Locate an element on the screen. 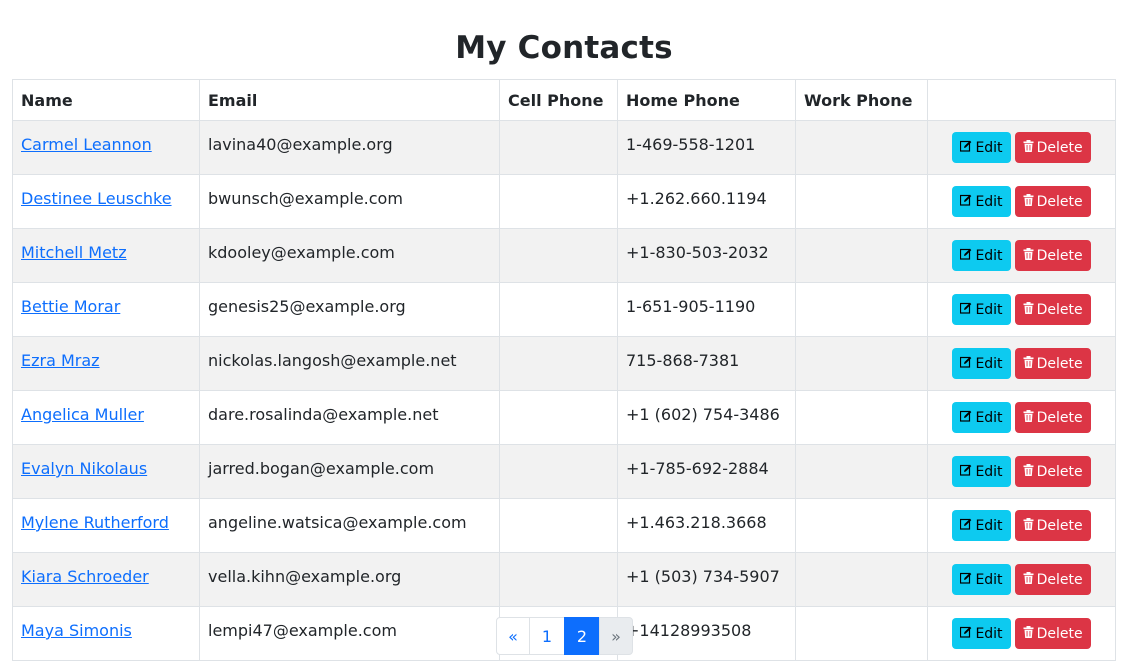 The image size is (1122, 664). cell-home-phone: 715-868-7381 is located at coordinates (706, 363).